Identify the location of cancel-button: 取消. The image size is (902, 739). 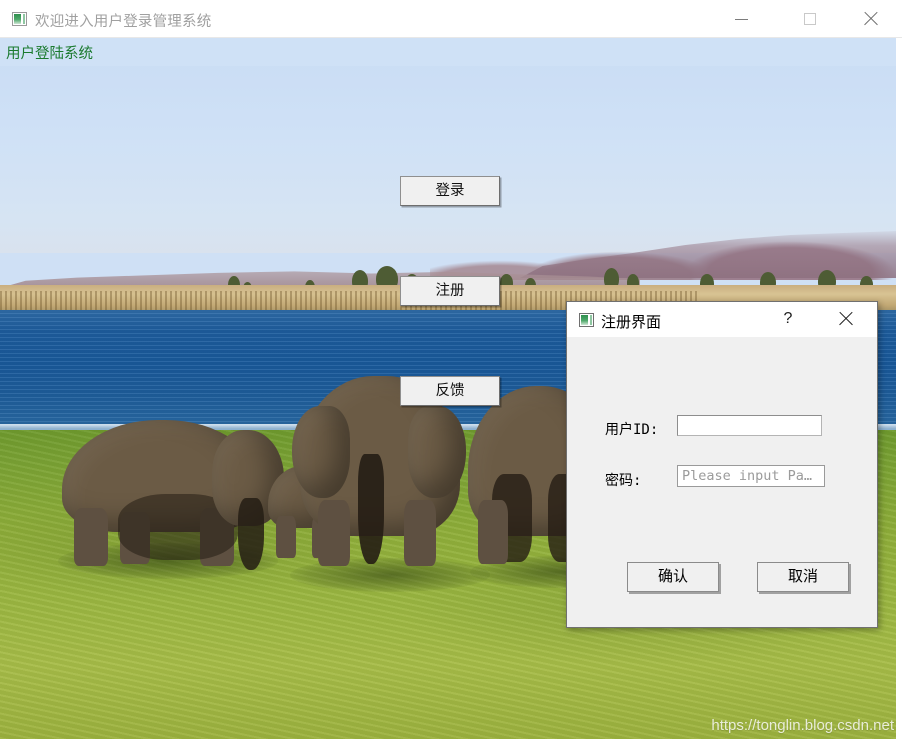
(803, 577).